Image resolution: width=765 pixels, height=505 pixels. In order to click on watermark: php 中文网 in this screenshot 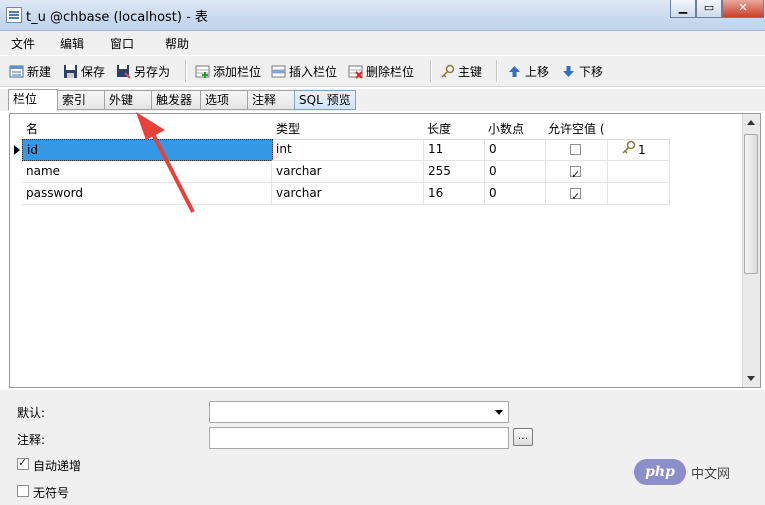, I will do `click(682, 472)`.